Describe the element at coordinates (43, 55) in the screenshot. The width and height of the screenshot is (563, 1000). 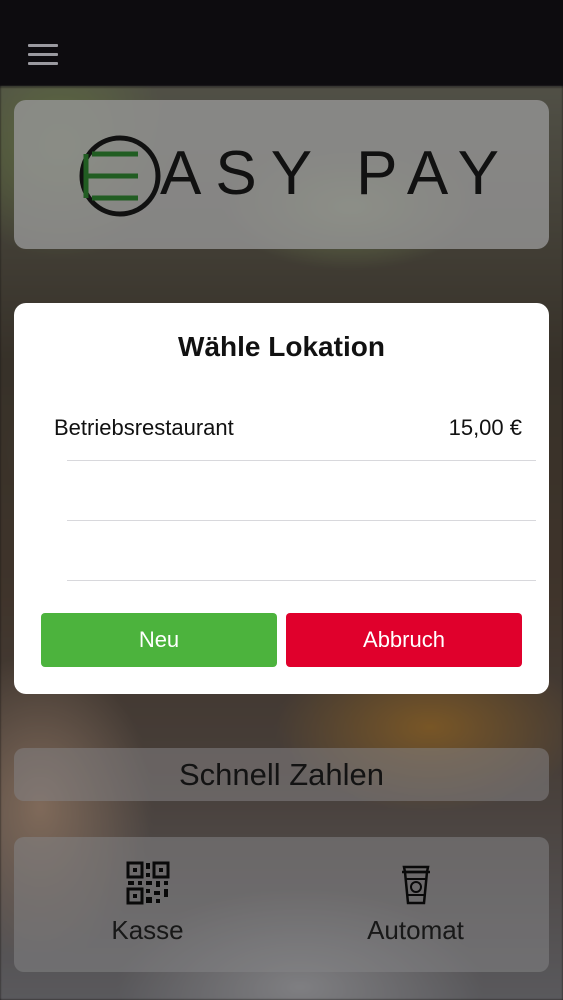
I see `hamburger-menu-icon` at that location.